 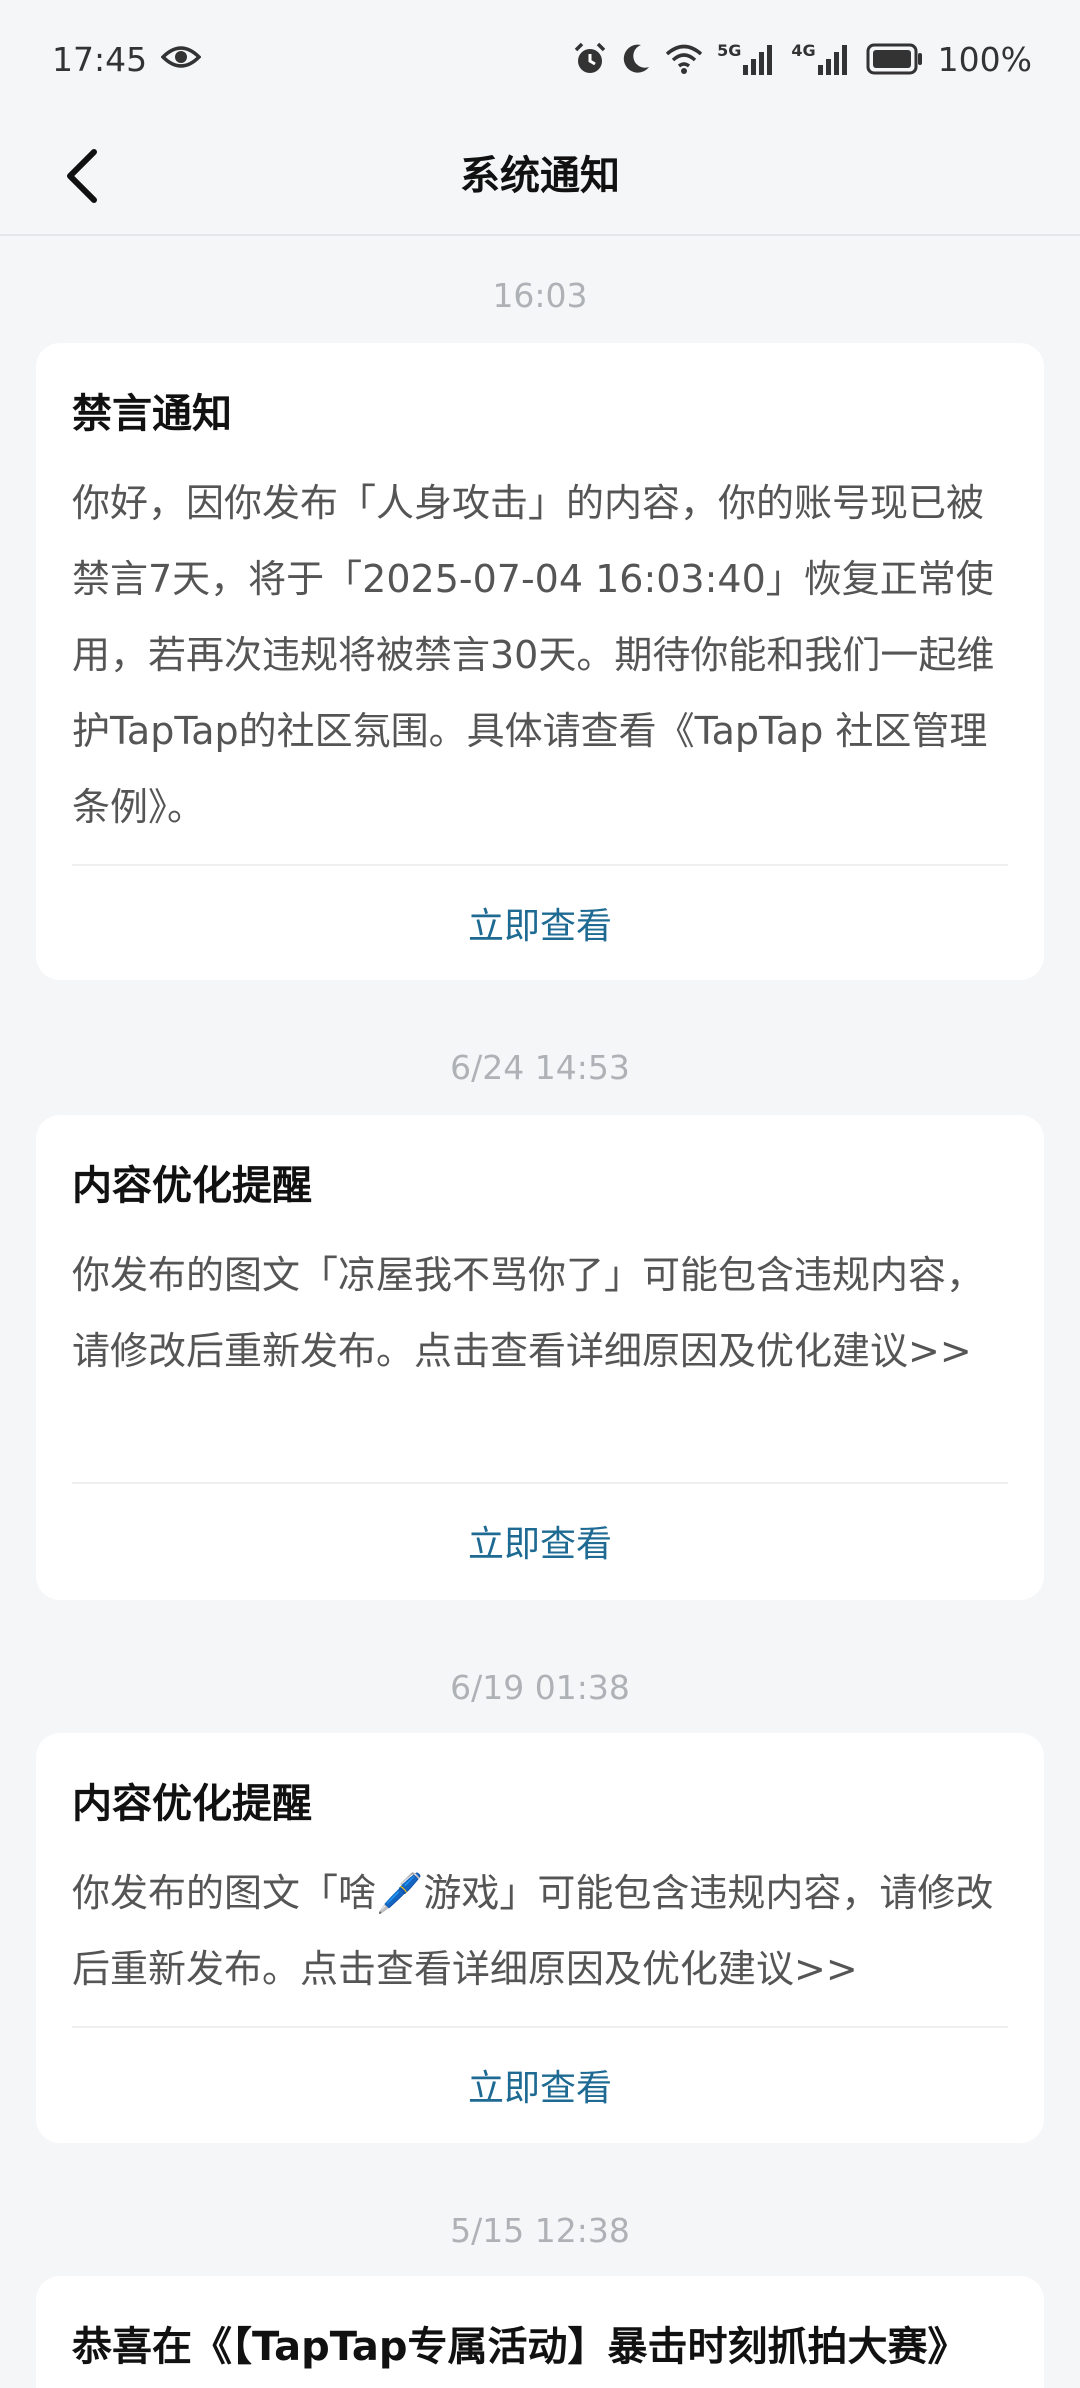 I want to click on notification-timestamp: 16:03, so click(x=540, y=295).